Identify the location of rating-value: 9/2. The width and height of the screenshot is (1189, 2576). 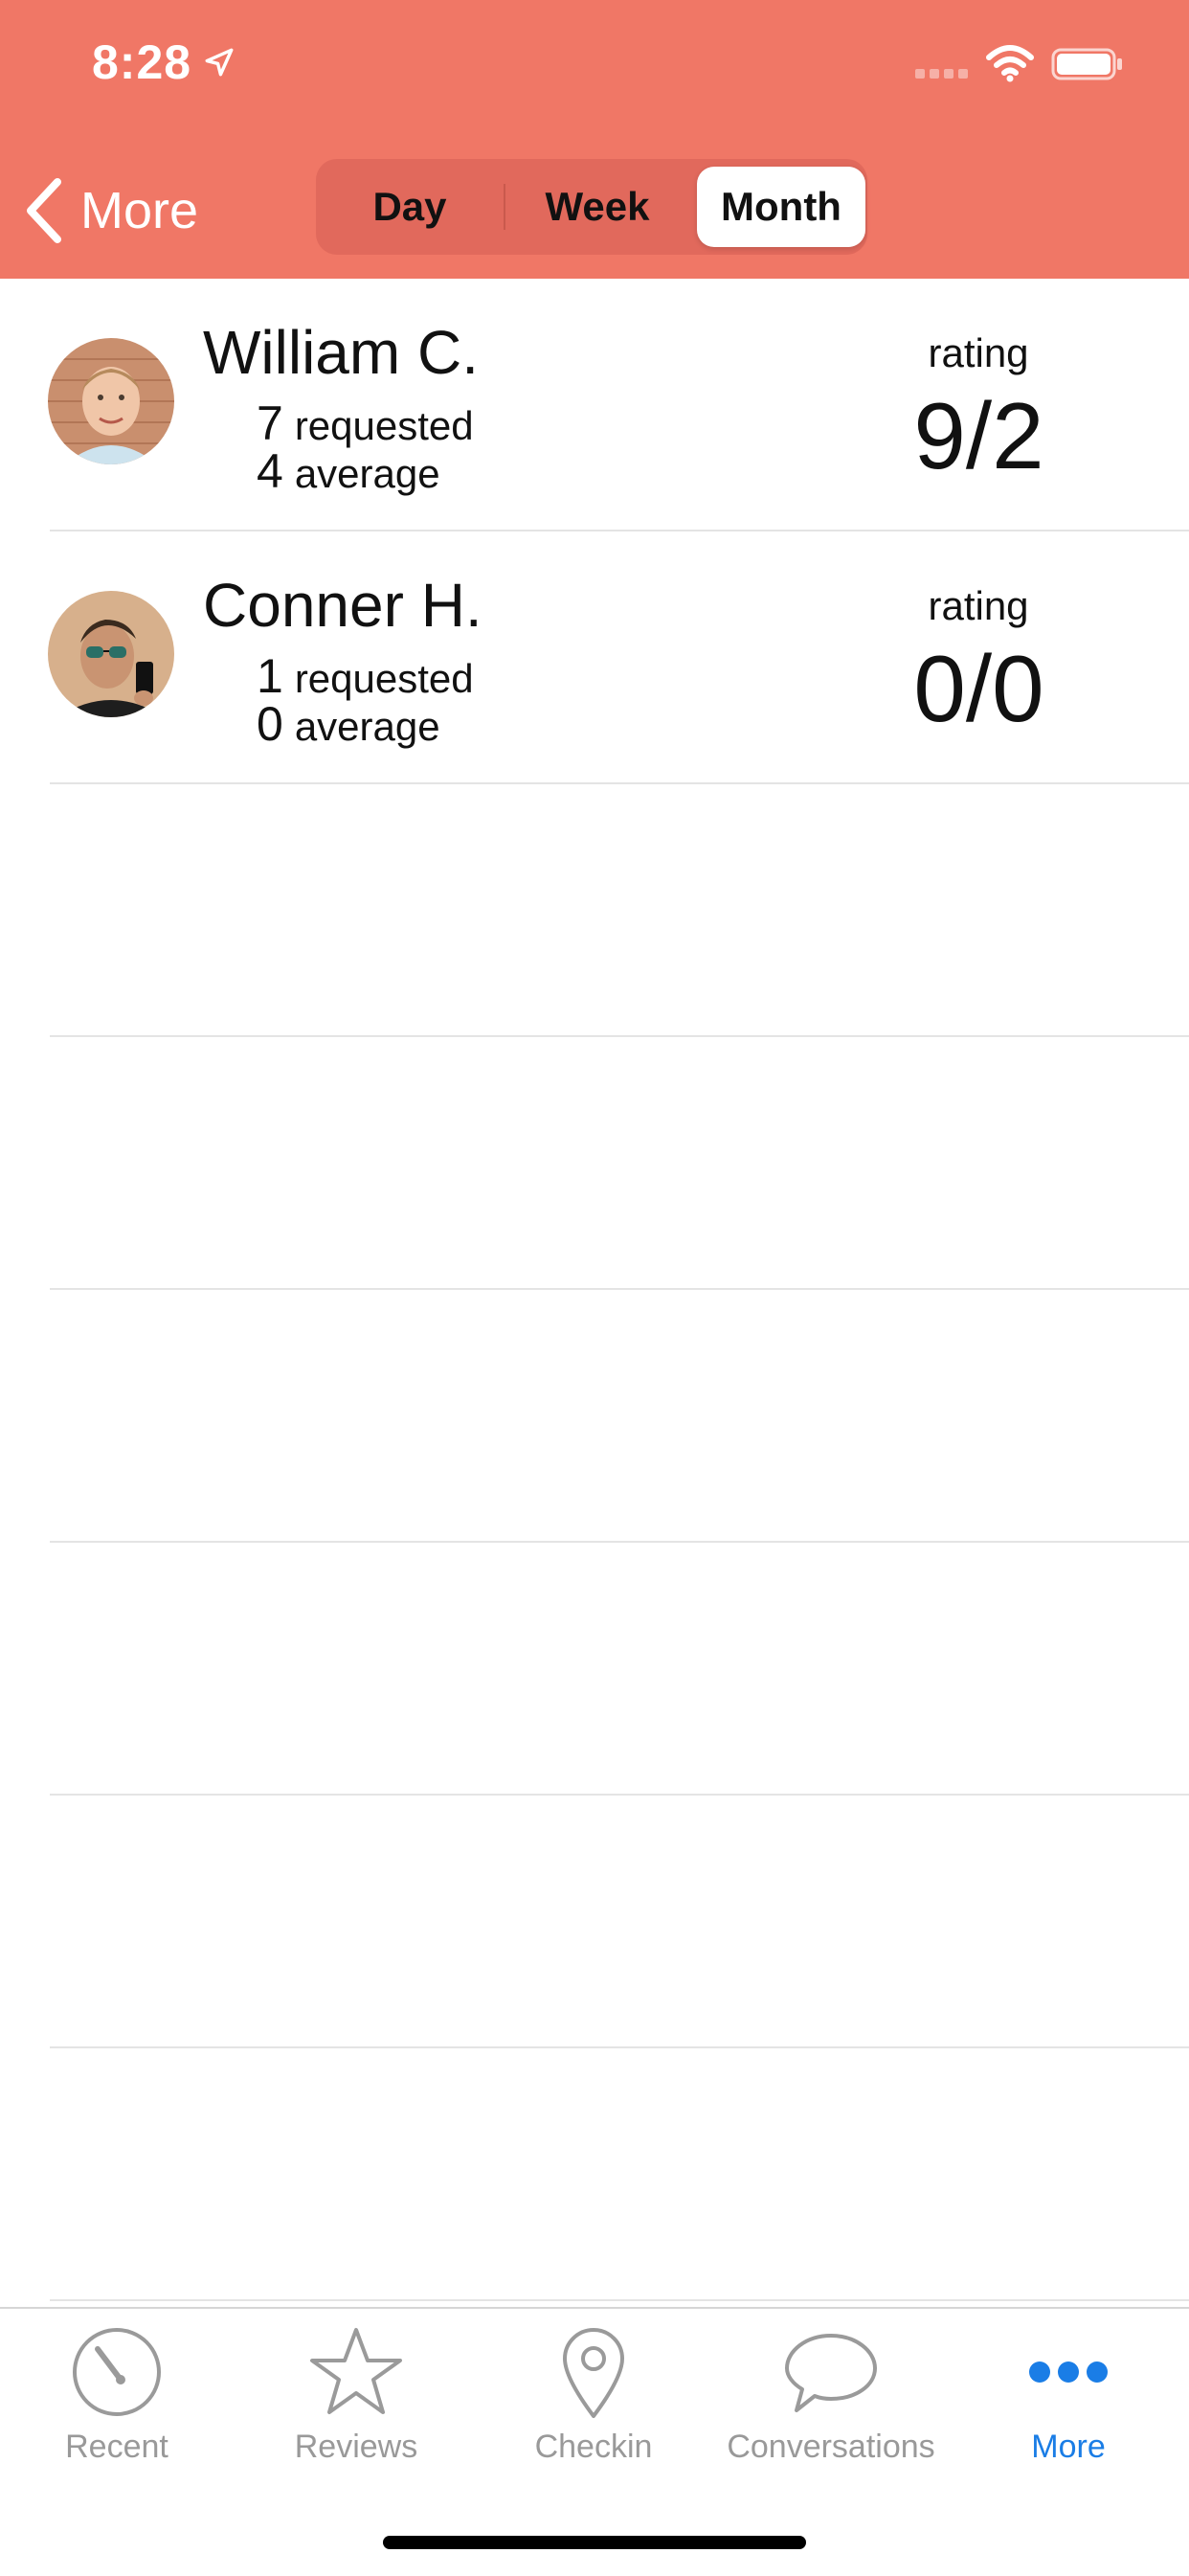
(978, 435).